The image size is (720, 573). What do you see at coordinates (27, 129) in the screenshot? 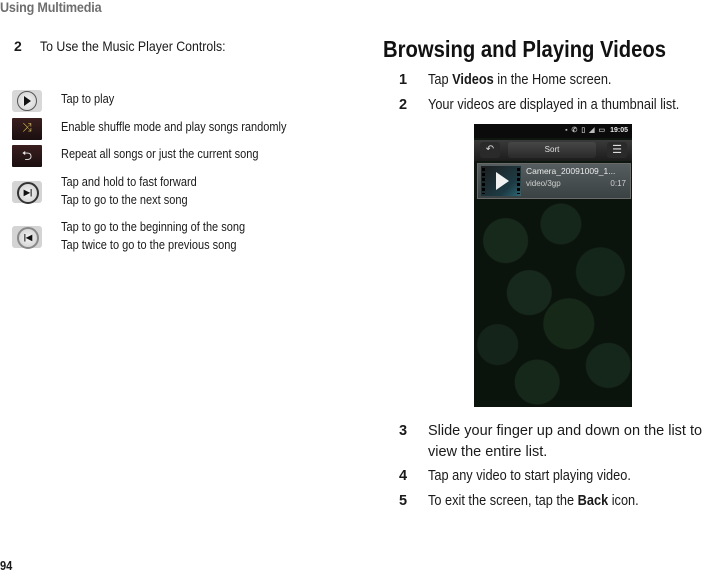
I see `shuffle-icon: ⤨` at bounding box center [27, 129].